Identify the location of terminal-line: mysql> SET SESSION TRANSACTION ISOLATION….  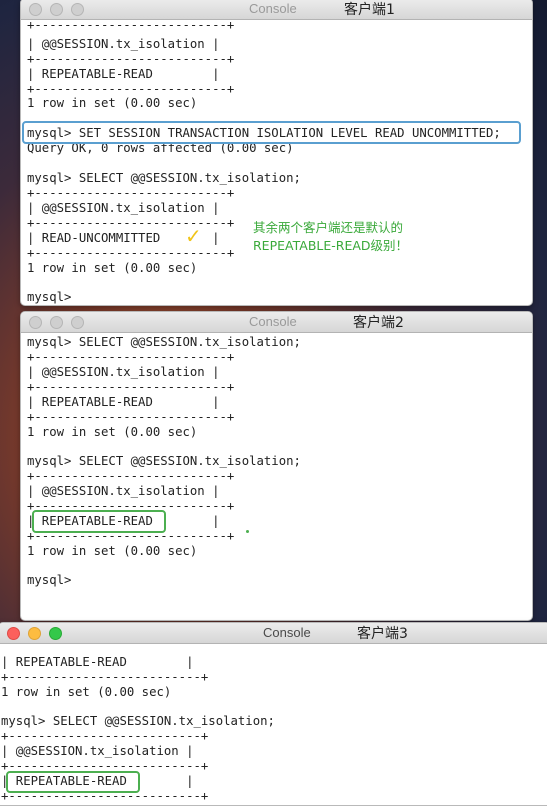
(264, 133).